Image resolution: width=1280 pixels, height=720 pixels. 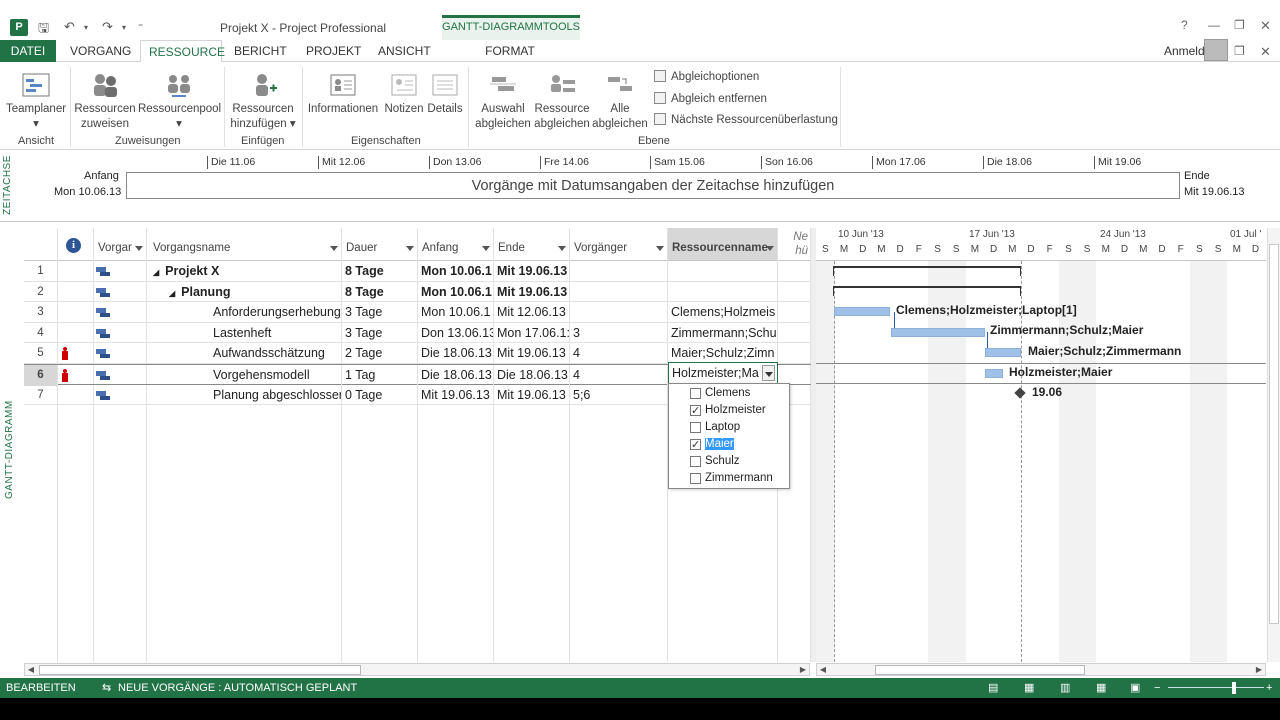 I want to click on cell-anfang: Don 13.06.13, so click(x=456, y=333).